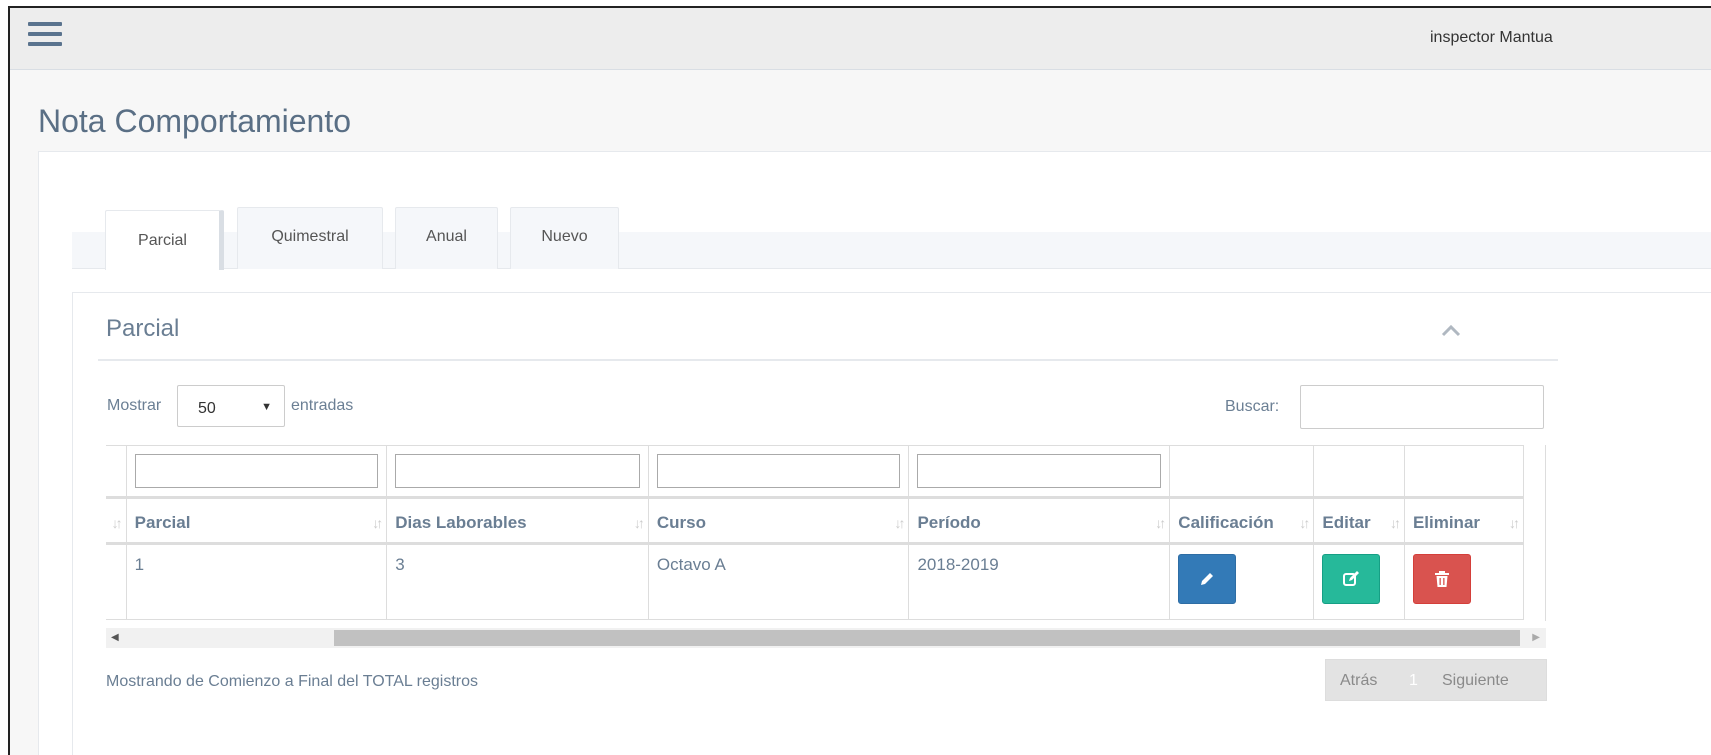 This screenshot has height=755, width=1711. I want to click on tab-bar: Parcial Quimestral Anual Nuevo, so click(891, 238).